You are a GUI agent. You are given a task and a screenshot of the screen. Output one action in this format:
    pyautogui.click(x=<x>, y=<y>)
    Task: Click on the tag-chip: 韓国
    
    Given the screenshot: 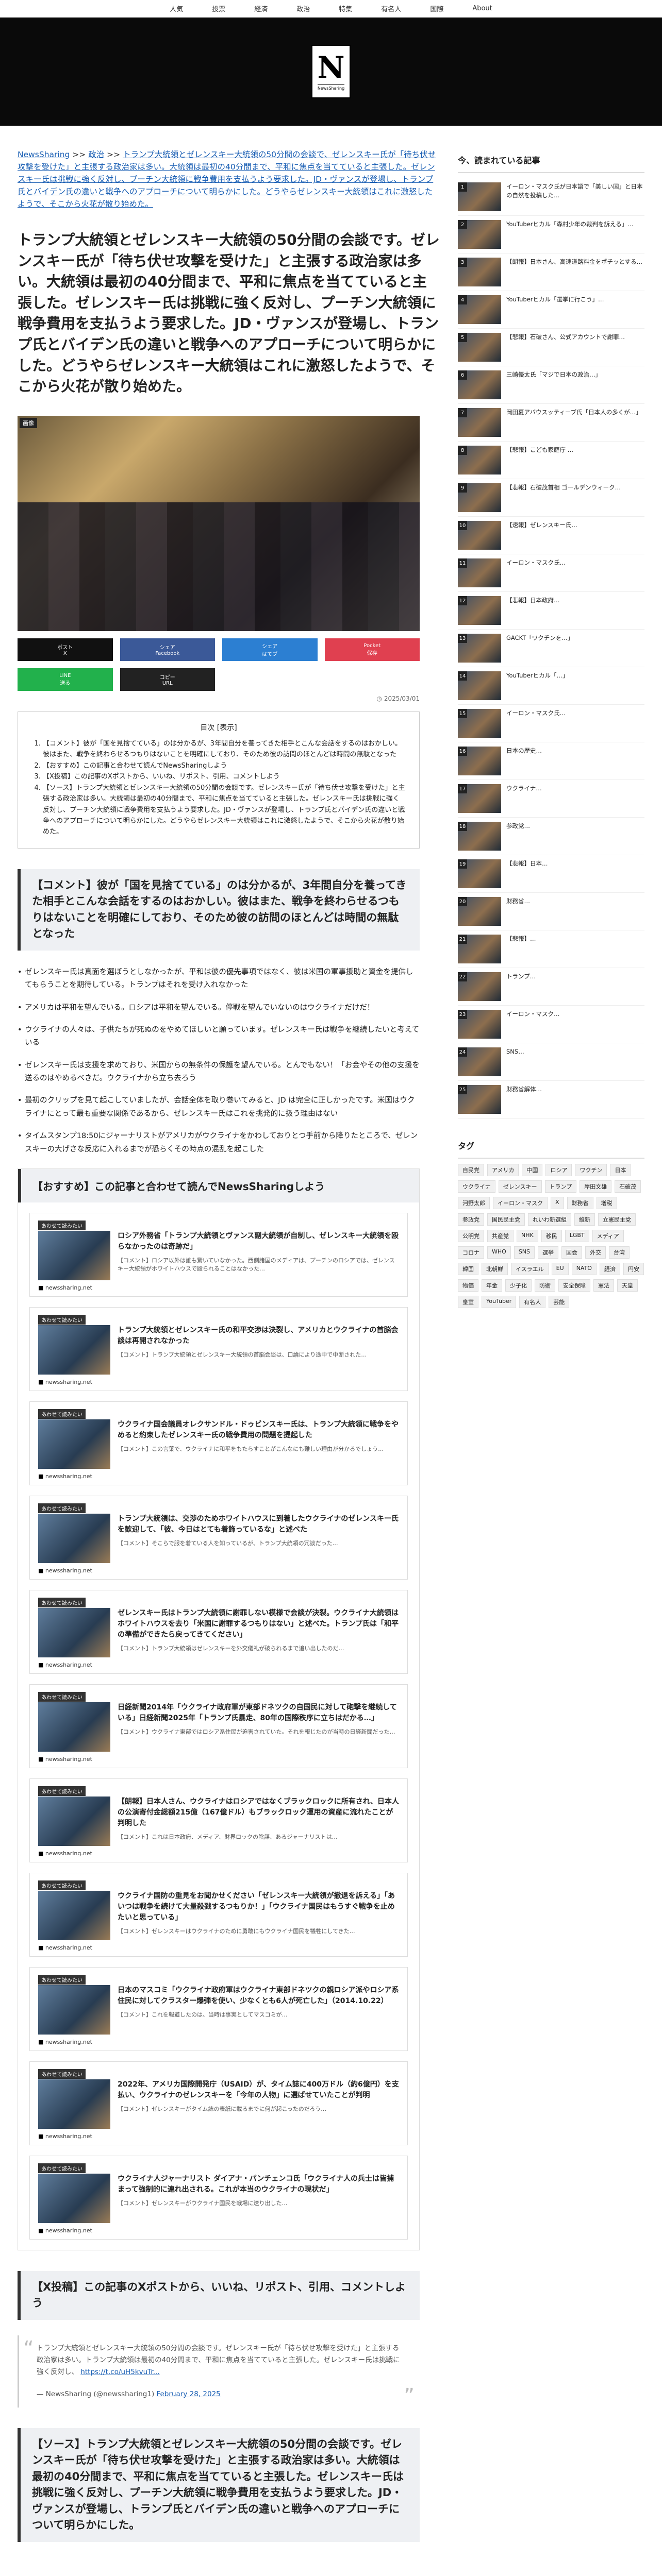 What is the action you would take?
    pyautogui.click(x=468, y=1269)
    